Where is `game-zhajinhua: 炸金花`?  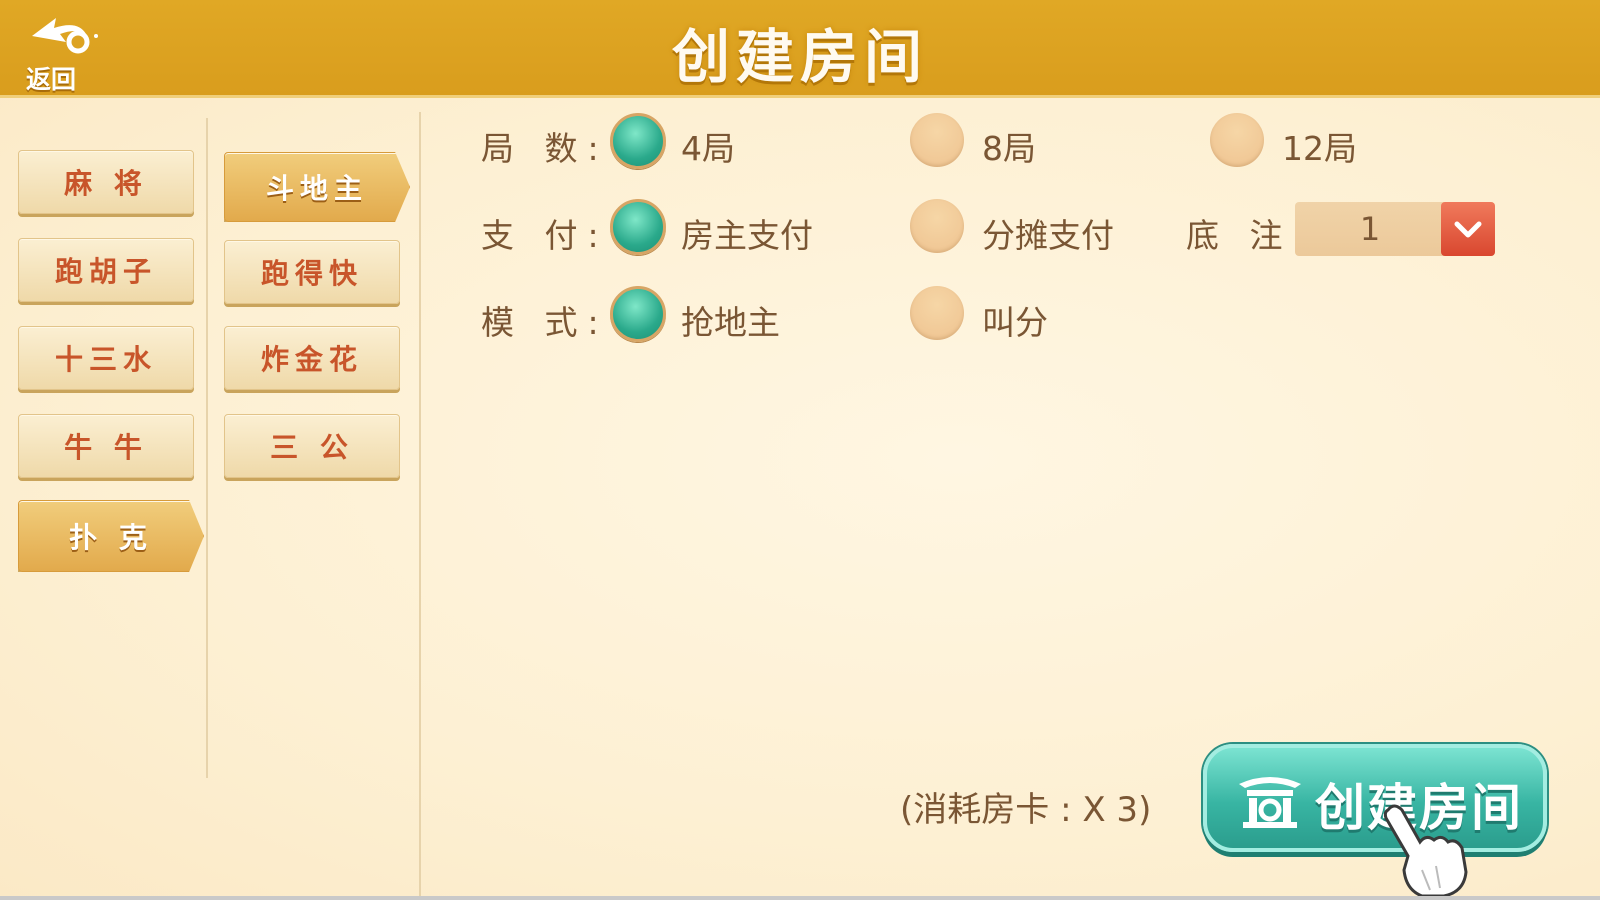
game-zhajinhua: 炸金花 is located at coordinates (312, 358).